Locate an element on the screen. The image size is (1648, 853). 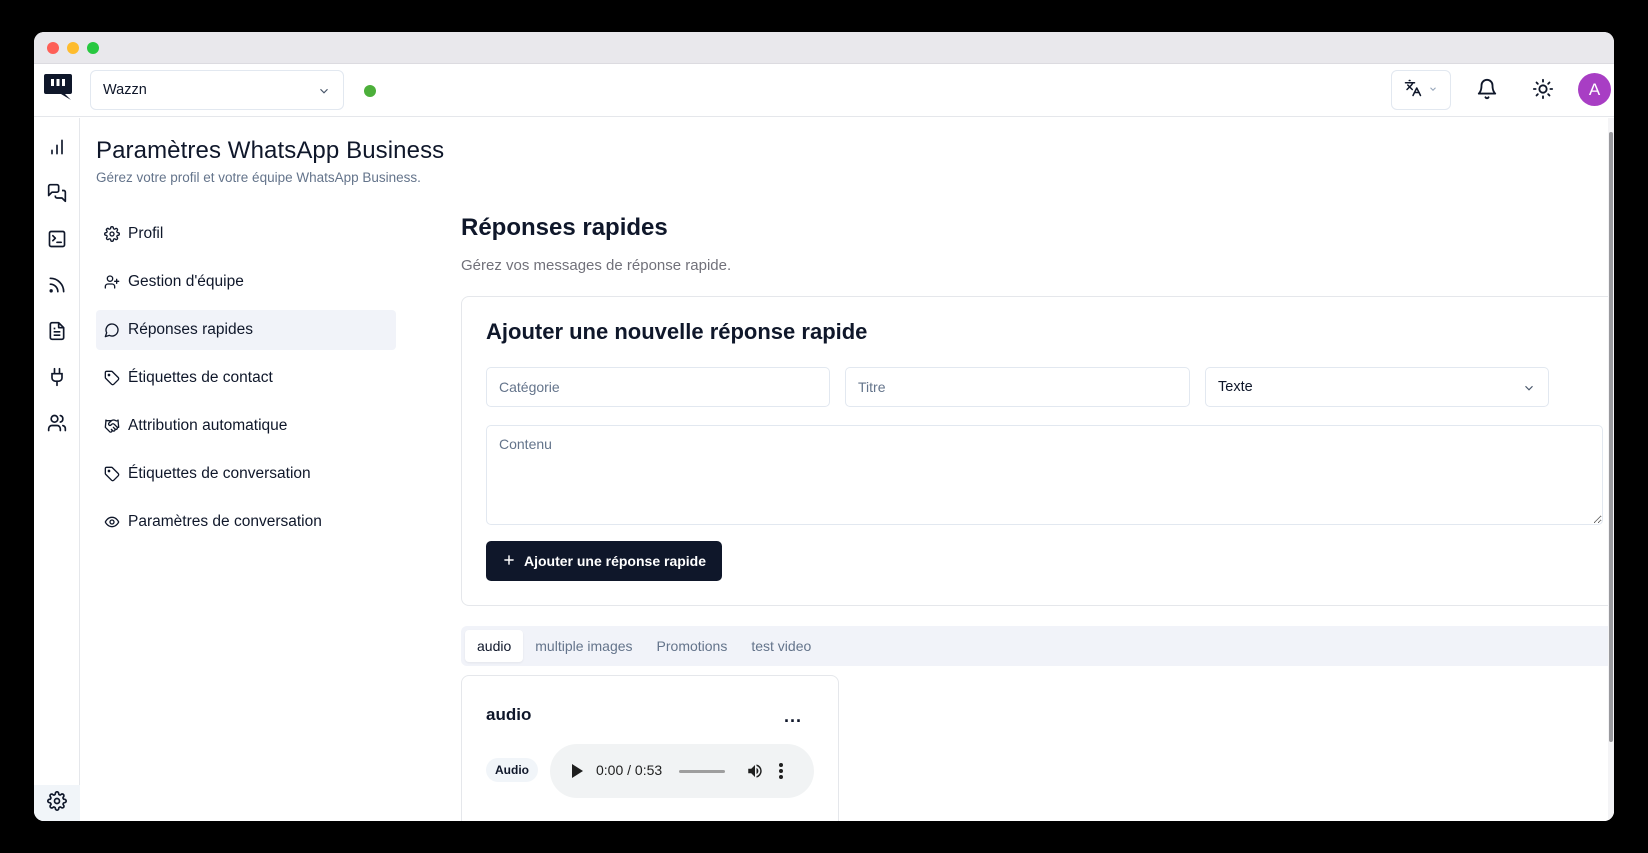
tab-multiple-images: multiple images is located at coordinates (583, 646).